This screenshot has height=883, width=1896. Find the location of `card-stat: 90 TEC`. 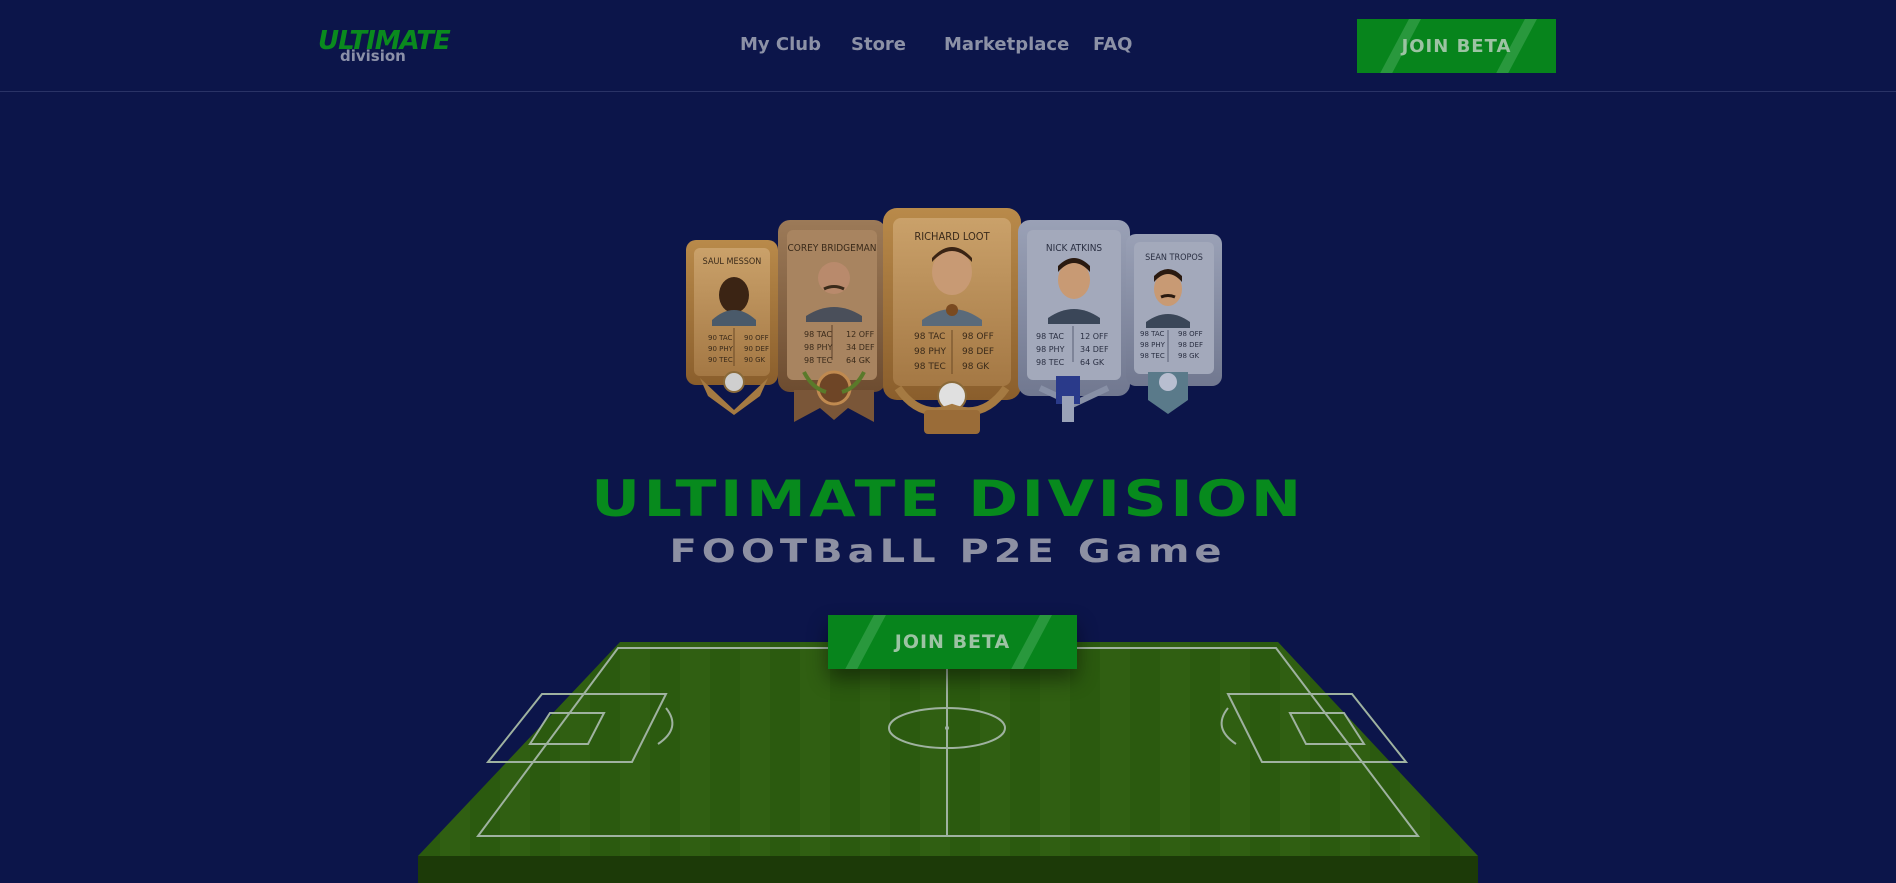

card-stat: 90 TEC is located at coordinates (720, 360).